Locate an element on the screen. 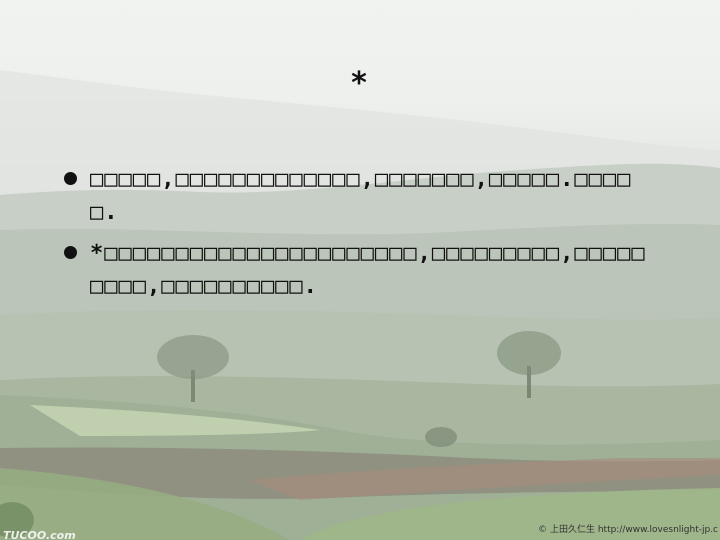 Image resolution: width=720 pixels, height=540 pixels. slide-title: * is located at coordinates (360, 83).